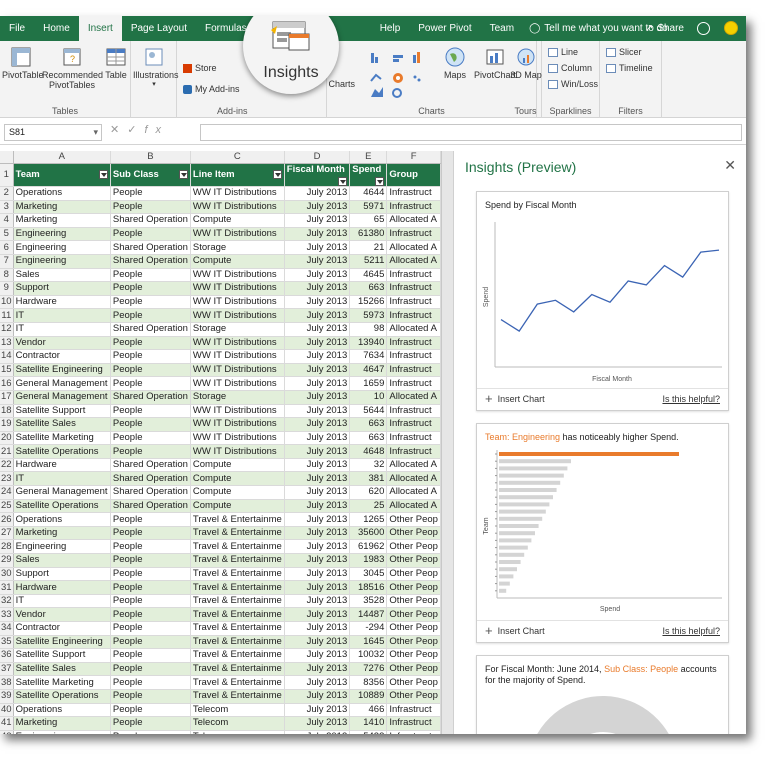 Image resolution: width=768 pixels, height=757 pixels. Describe the element at coordinates (368, 175) in the screenshot. I see `header-cell: Spend` at that location.